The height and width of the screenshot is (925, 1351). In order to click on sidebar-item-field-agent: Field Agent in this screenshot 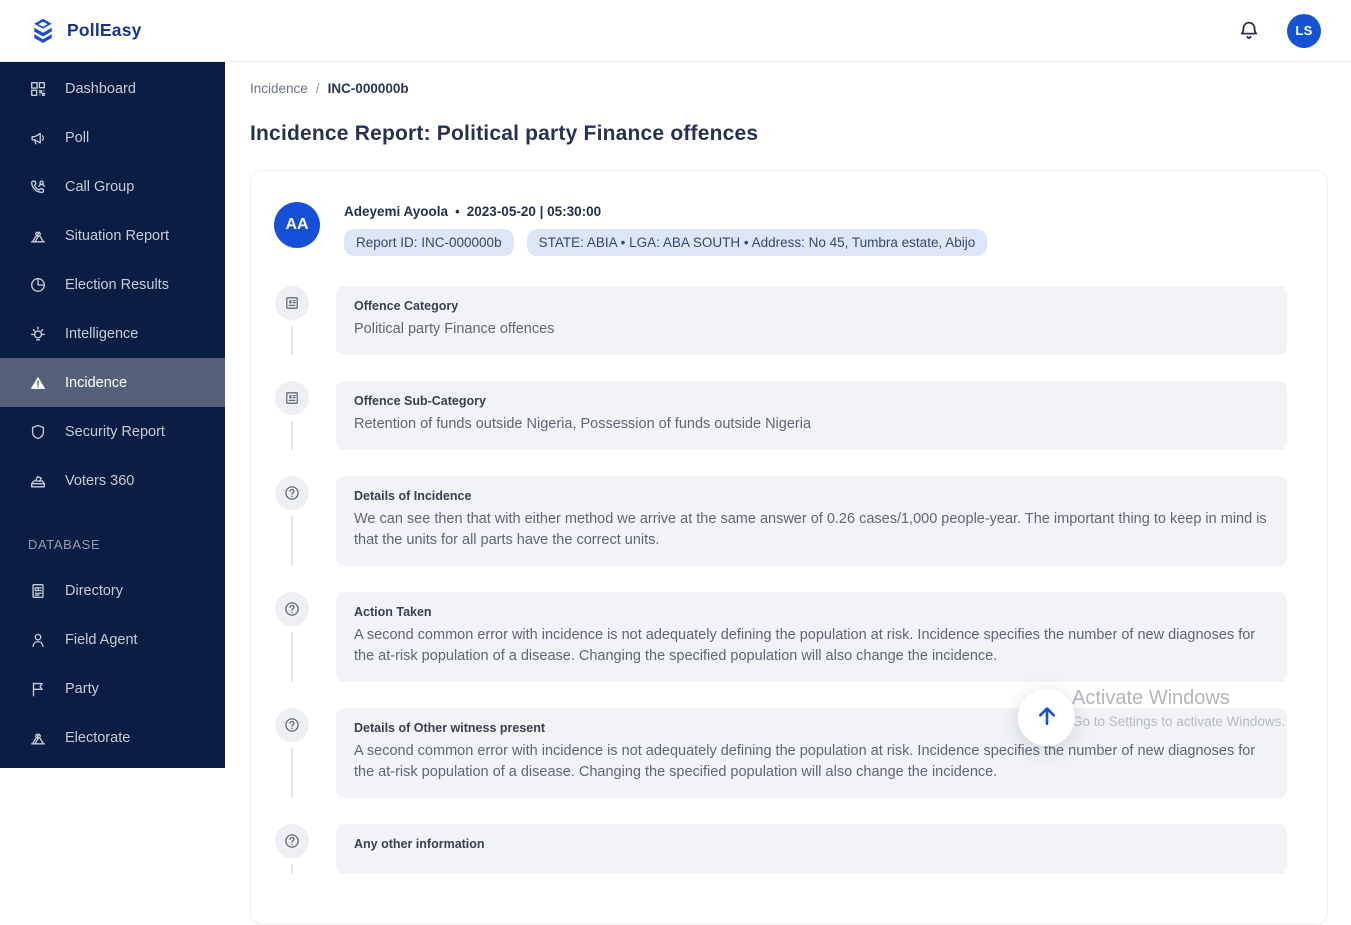, I will do `click(112, 639)`.